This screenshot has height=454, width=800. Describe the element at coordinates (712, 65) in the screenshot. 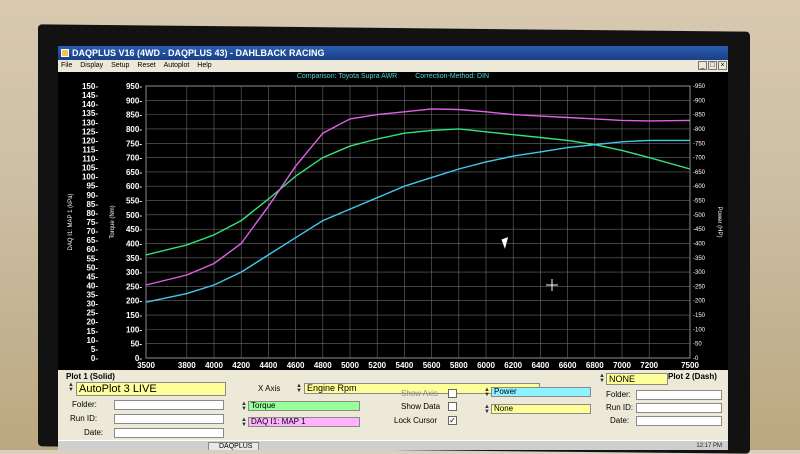

I see `maximize-button: □` at that location.